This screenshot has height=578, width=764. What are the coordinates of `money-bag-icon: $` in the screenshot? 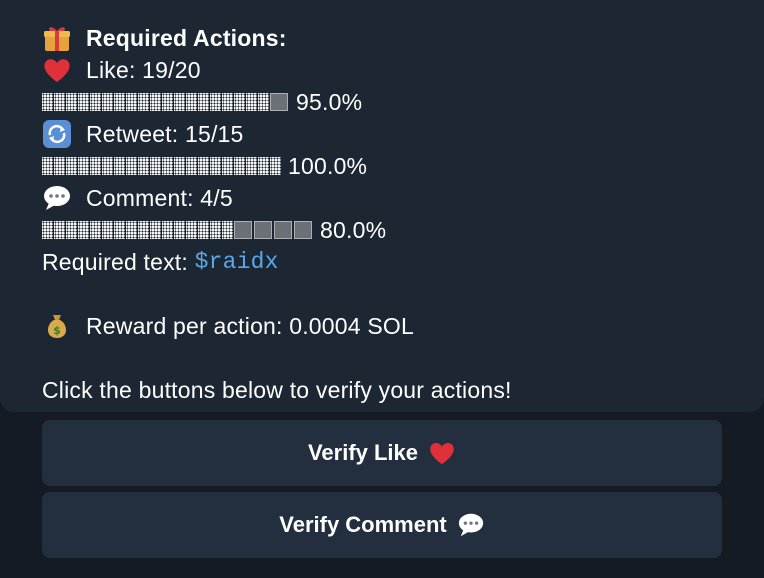 It's located at (57, 326).